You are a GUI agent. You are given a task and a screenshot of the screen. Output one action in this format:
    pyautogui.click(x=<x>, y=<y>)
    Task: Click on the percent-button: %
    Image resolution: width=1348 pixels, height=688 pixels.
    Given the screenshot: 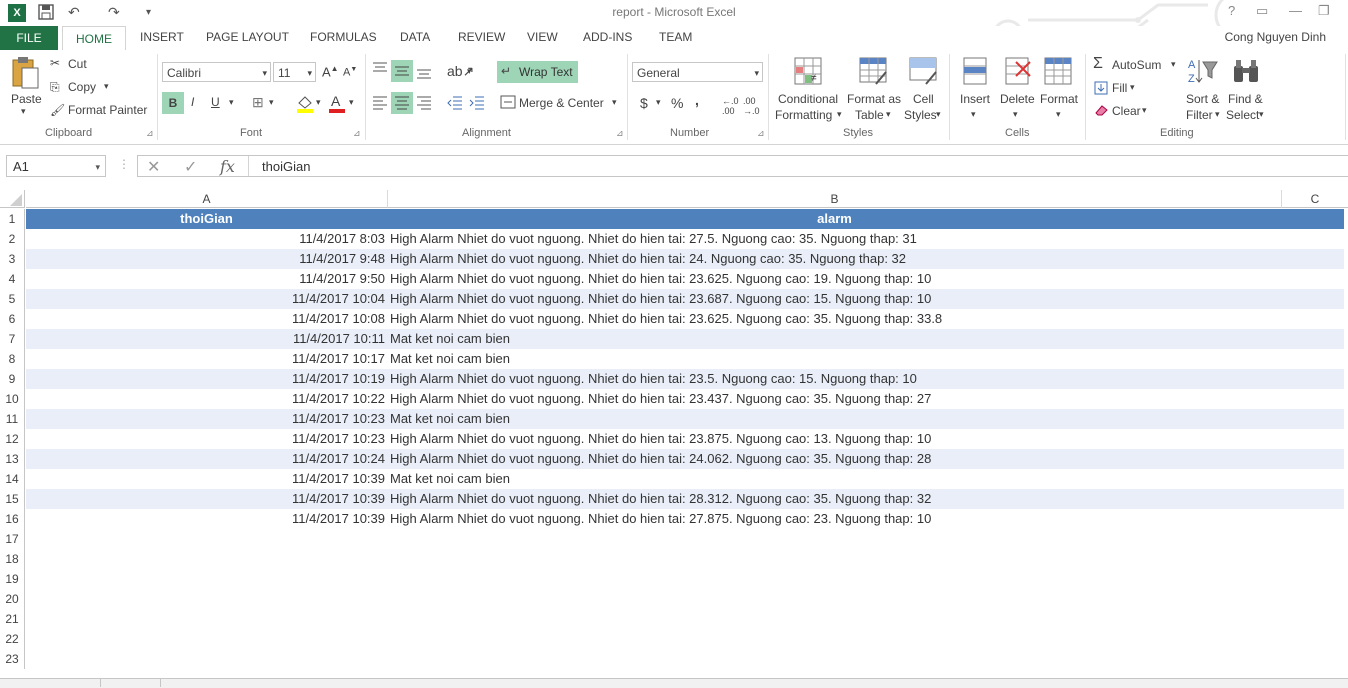 What is the action you would take?
    pyautogui.click(x=677, y=103)
    